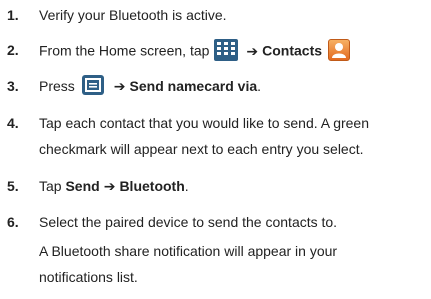 The image size is (431, 299). I want to click on step-number: 2., so click(13, 50).